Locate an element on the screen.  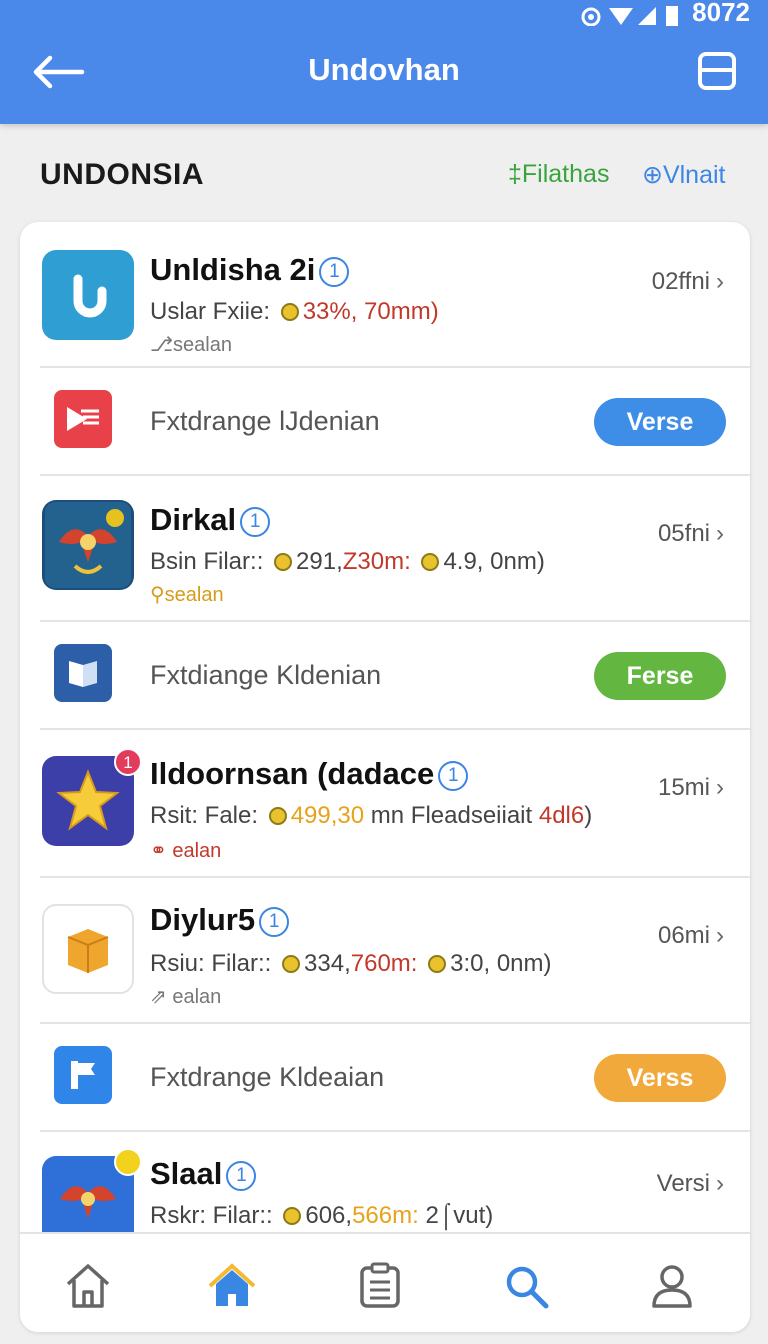
app-name: Slaal 1 is located at coordinates (203, 1174).